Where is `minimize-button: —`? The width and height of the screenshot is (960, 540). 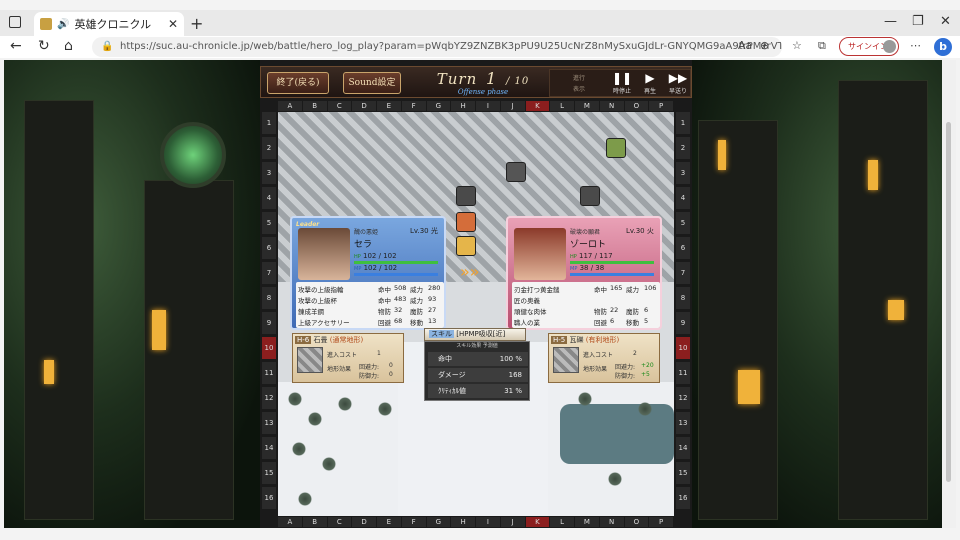 minimize-button: — is located at coordinates (890, 21).